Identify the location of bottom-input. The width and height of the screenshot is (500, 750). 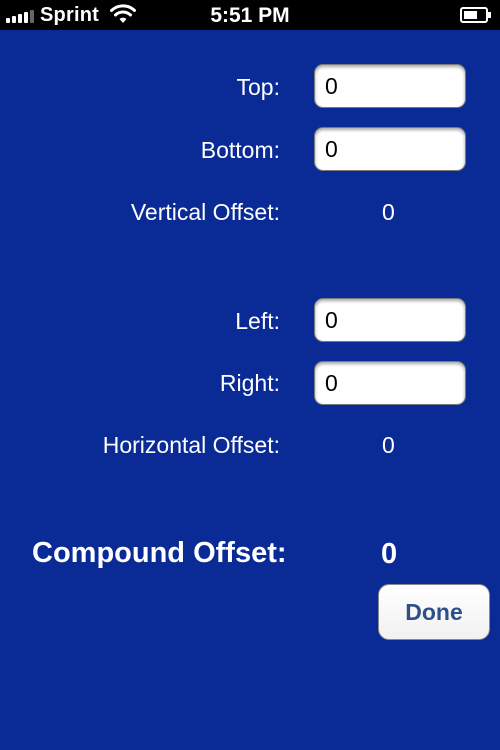
(390, 149).